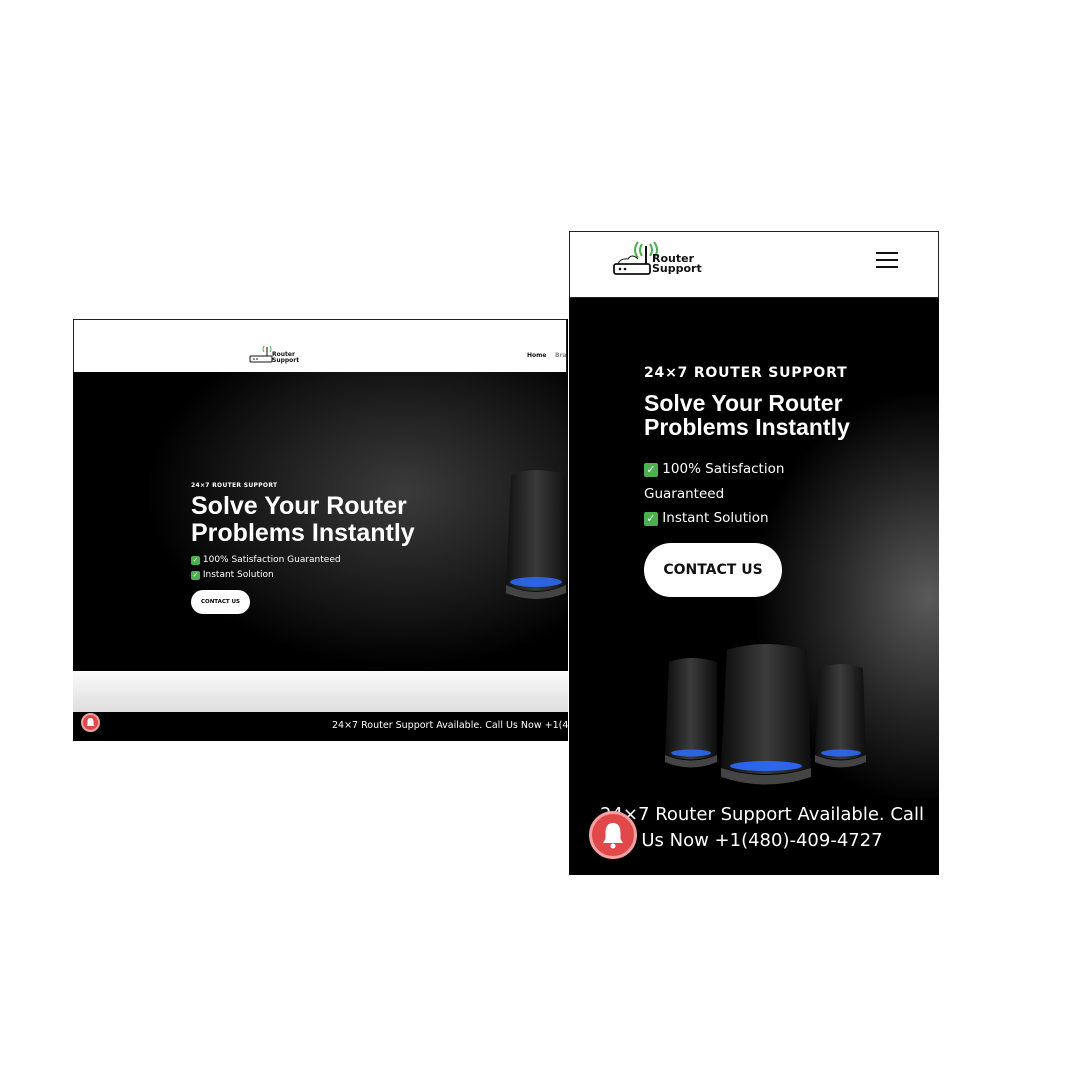 Image resolution: width=1080 pixels, height=1080 pixels. Describe the element at coordinates (320, 345) in the screenshot. I see `site-header: Router Support Home Bra` at that location.